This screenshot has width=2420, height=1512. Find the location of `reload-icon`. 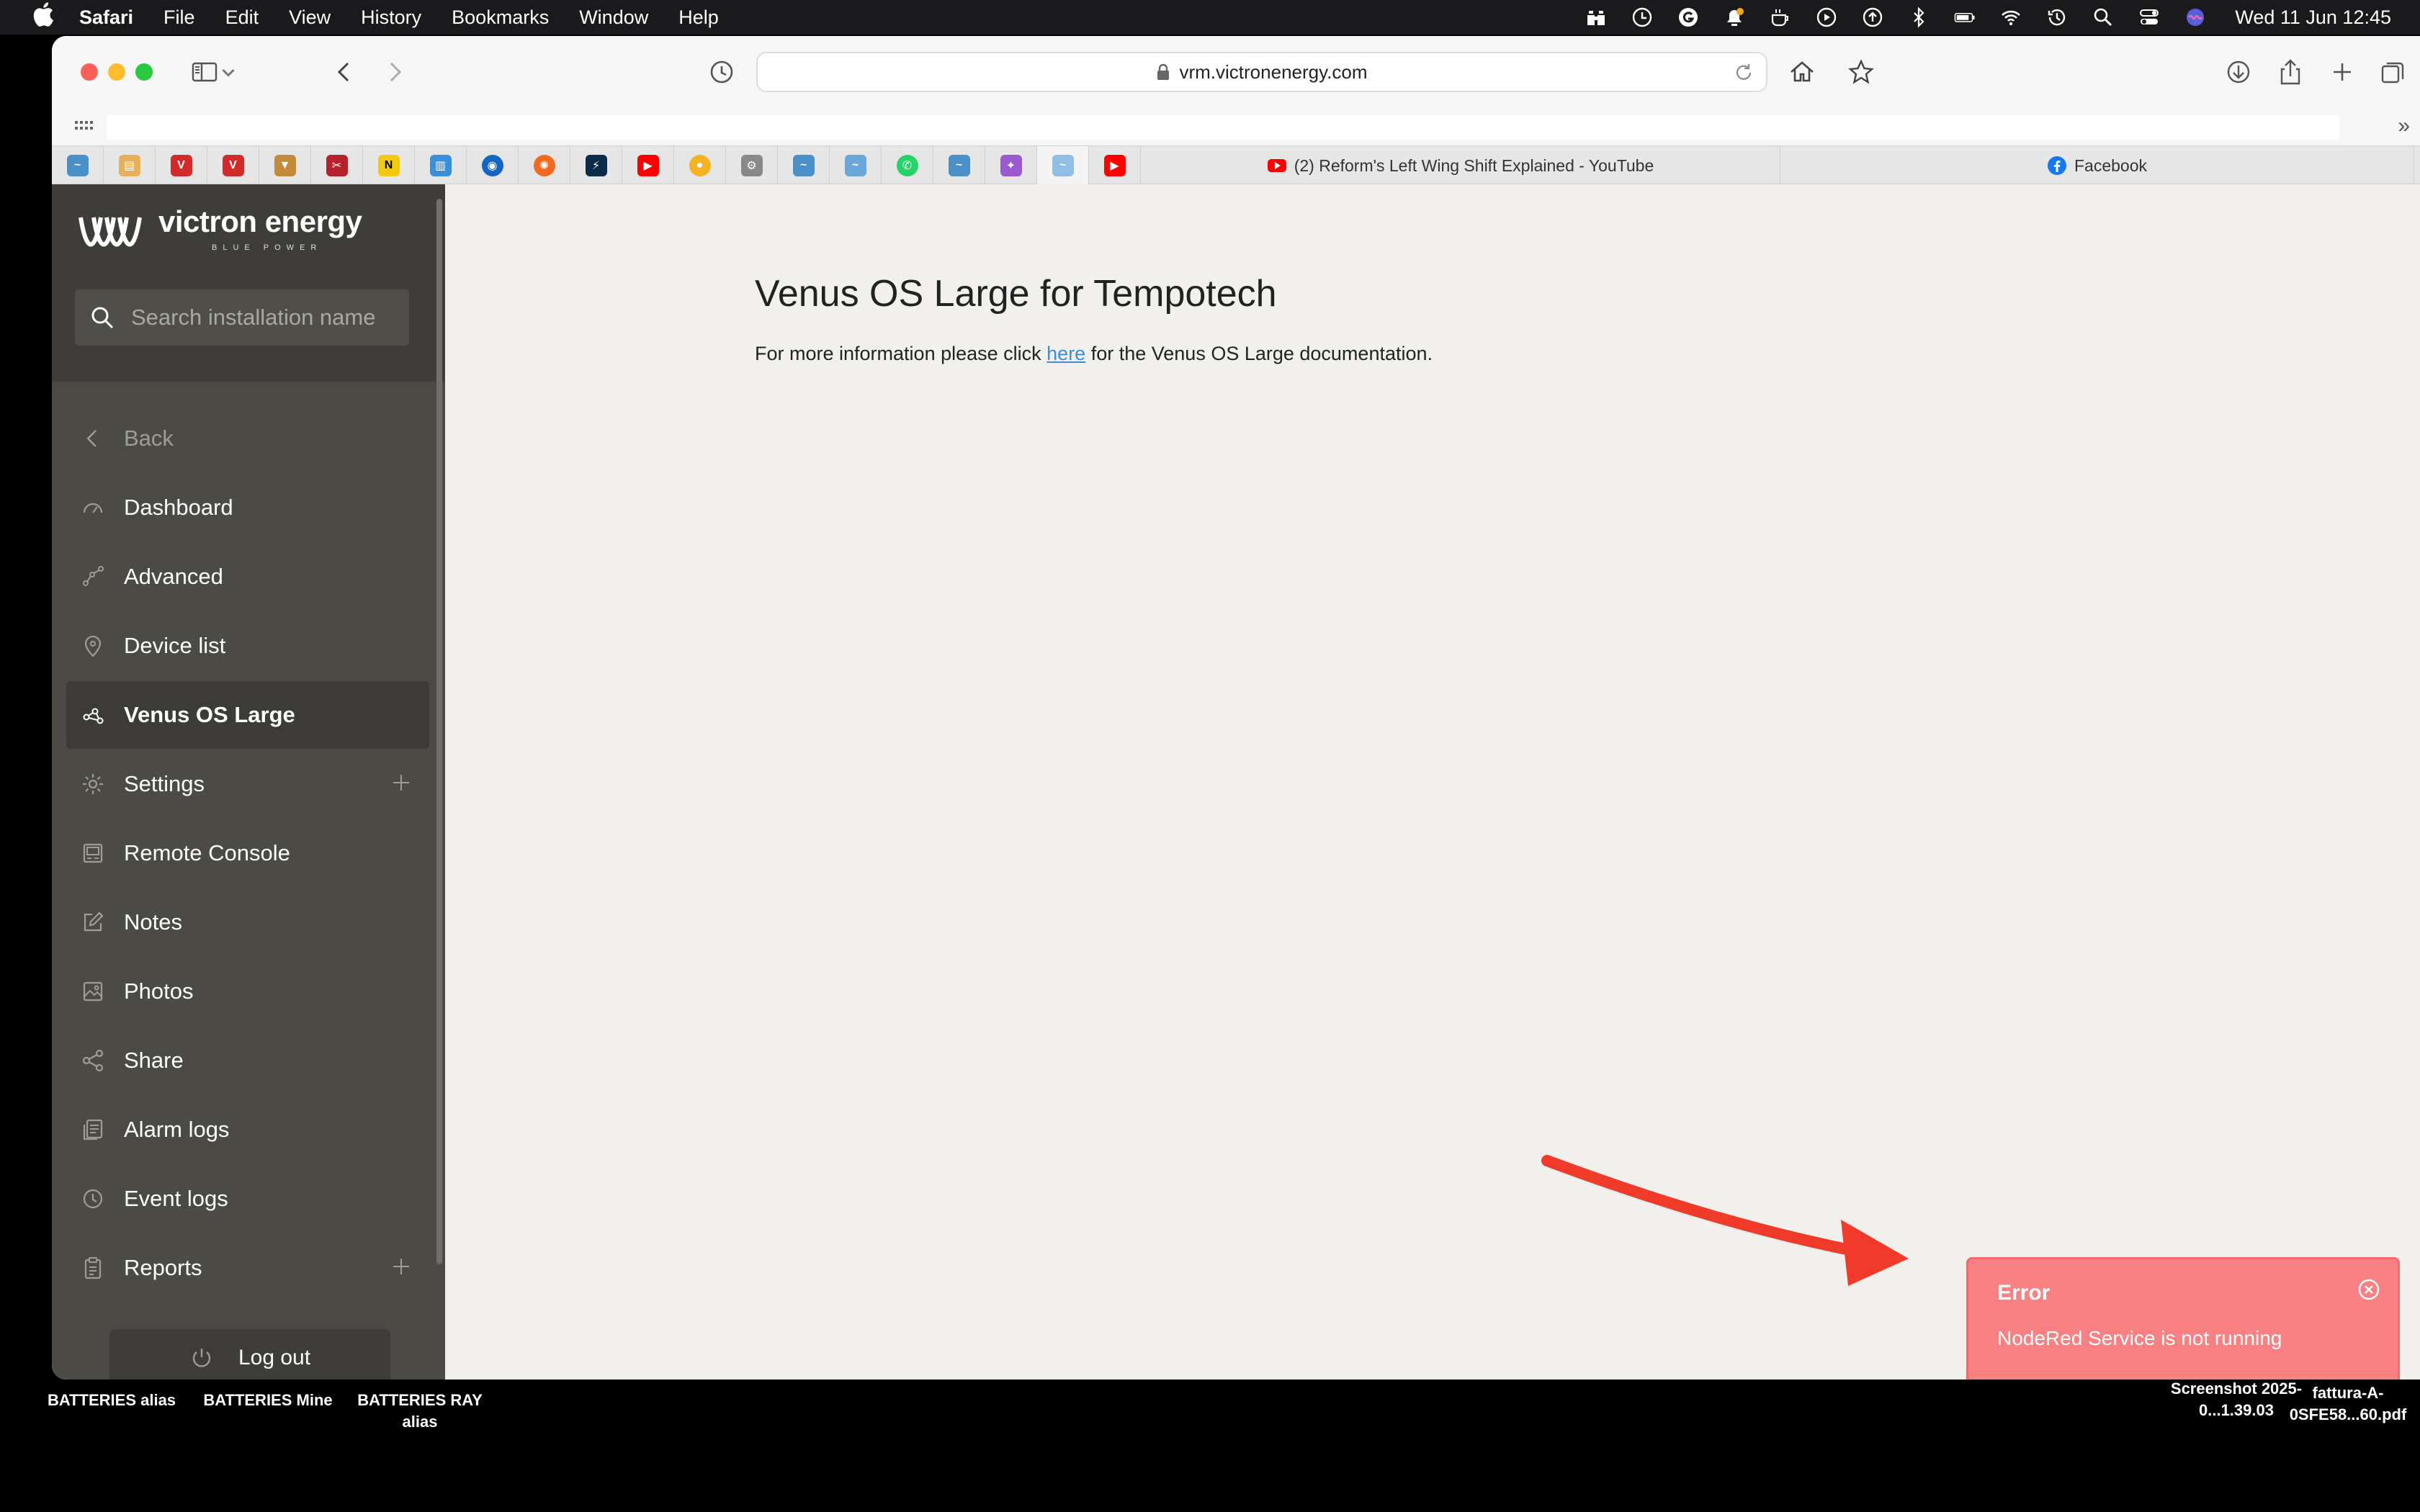

reload-icon is located at coordinates (1744, 73).